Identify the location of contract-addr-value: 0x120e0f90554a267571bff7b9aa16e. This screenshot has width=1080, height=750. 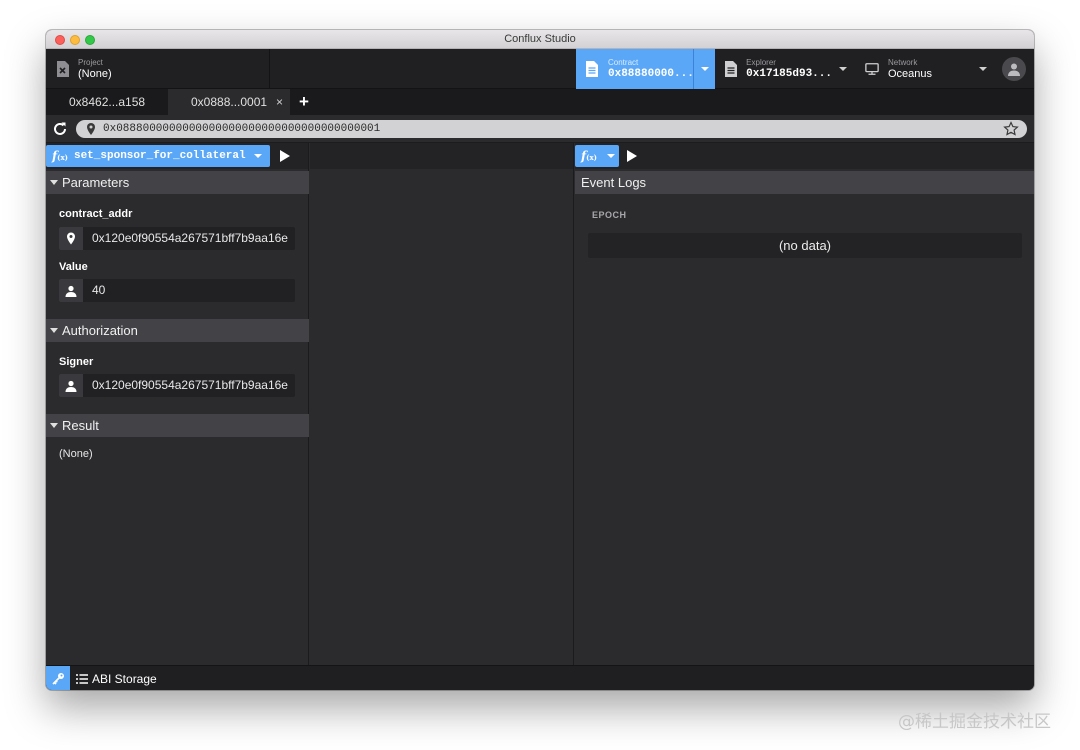
(190, 238).